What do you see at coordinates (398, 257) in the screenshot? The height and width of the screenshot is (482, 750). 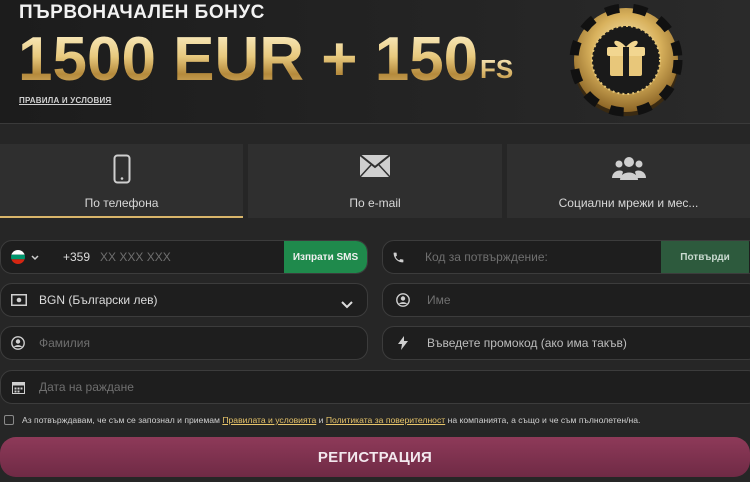 I see `phone-icon` at bounding box center [398, 257].